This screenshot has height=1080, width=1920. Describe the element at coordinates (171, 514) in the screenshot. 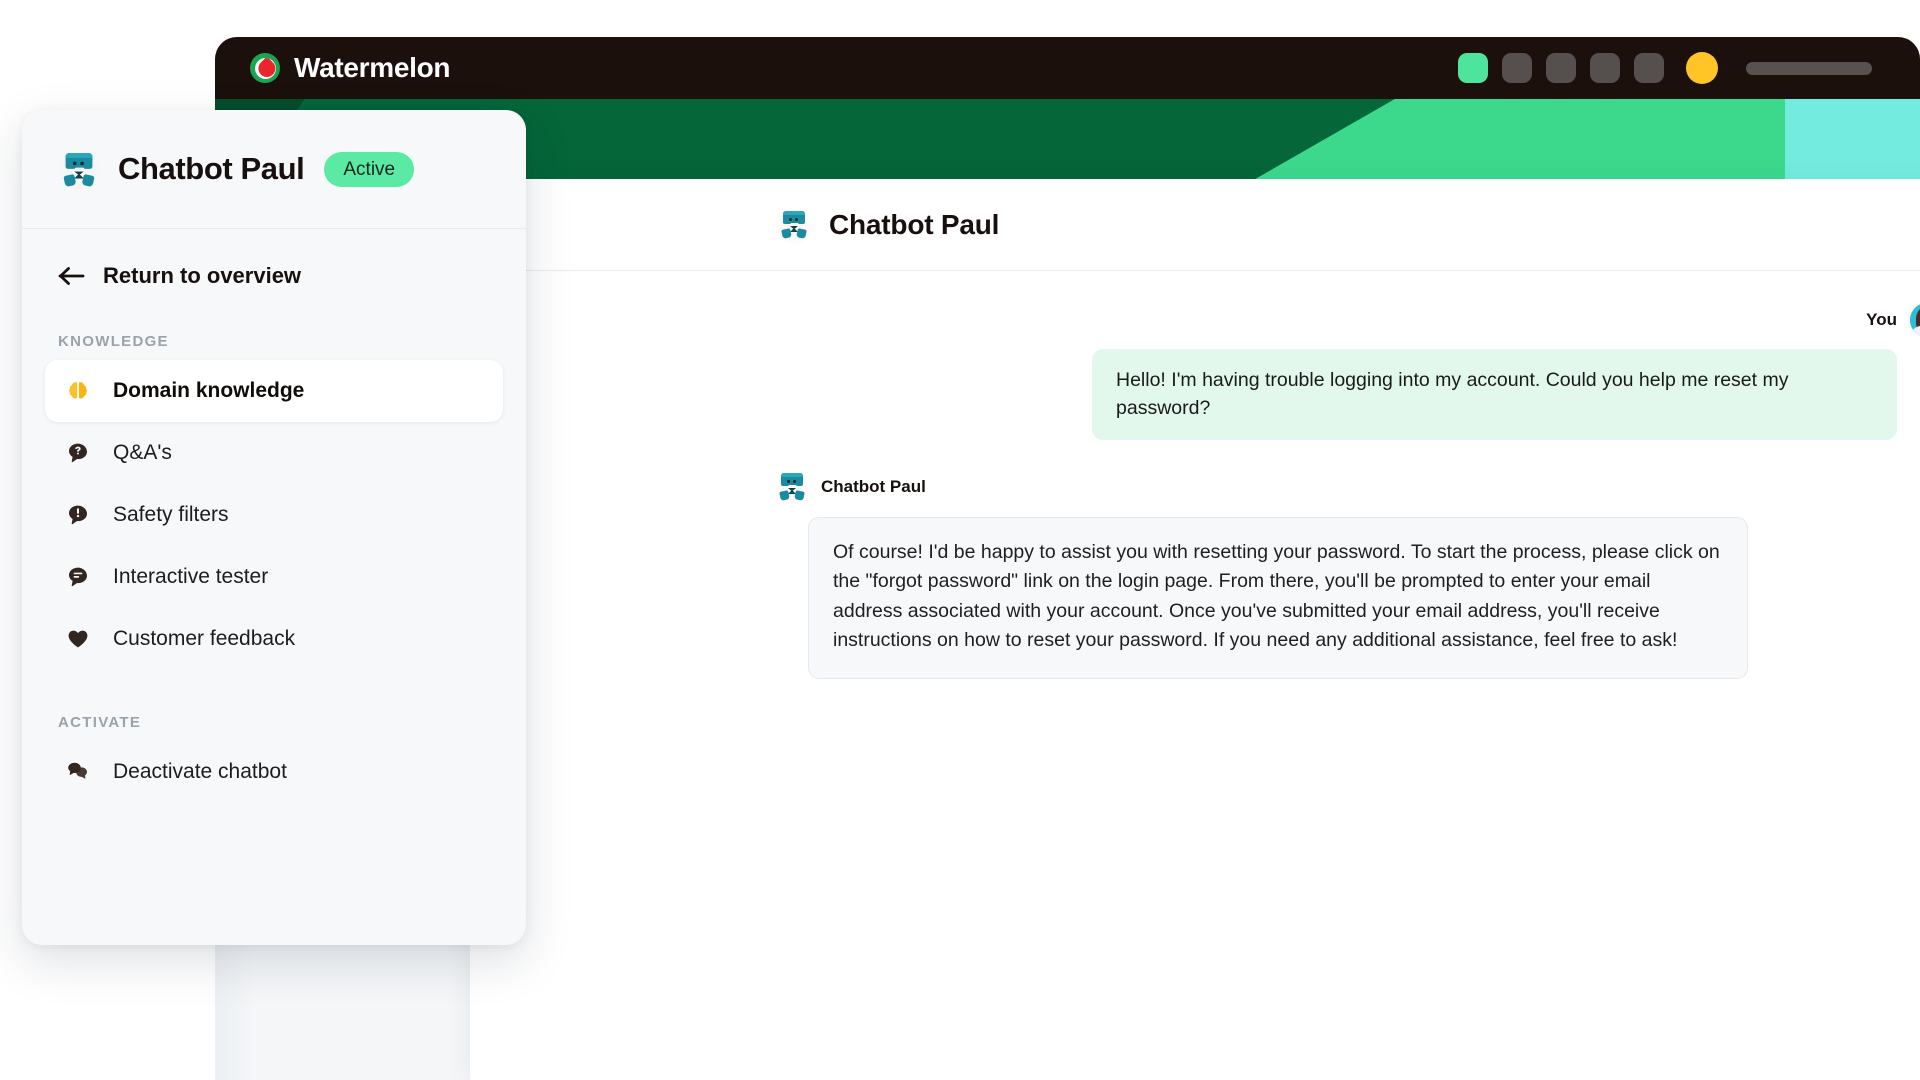

I see `sidebar-item-label: Safety filters` at that location.